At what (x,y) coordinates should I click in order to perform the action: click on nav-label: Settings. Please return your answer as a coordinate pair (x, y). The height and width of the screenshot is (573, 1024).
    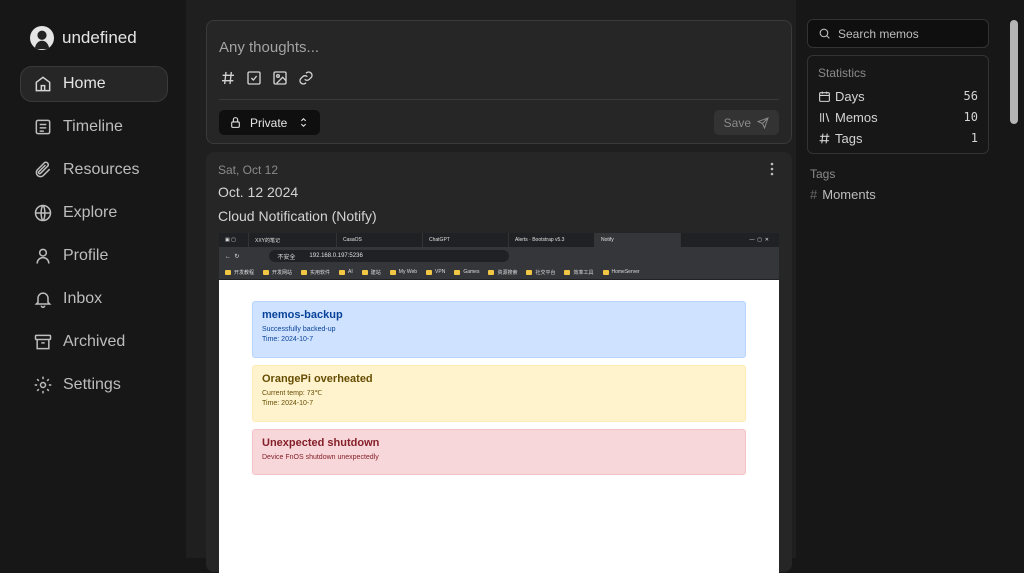
    Looking at the image, I should click on (92, 384).